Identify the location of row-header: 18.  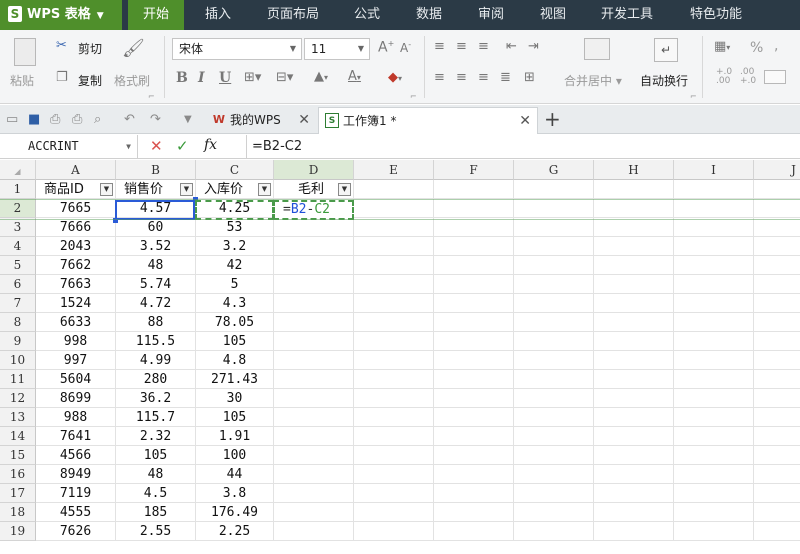
(18, 512).